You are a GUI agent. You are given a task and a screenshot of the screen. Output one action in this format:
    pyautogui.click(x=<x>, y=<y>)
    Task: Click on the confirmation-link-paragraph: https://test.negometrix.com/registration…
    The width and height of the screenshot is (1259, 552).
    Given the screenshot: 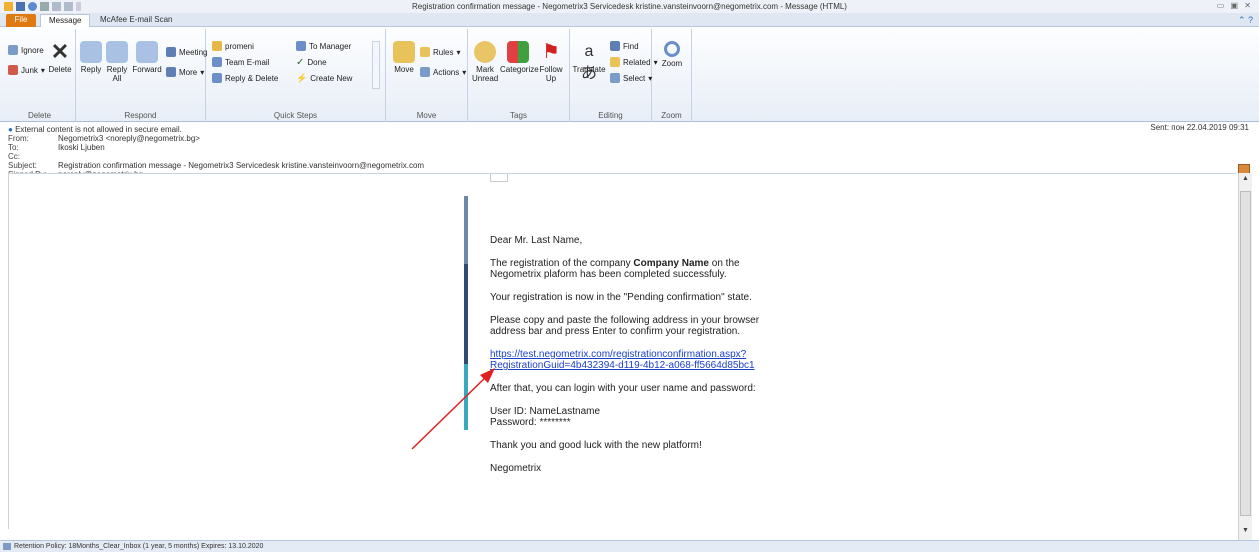 What is the action you would take?
    pyautogui.click(x=640, y=360)
    